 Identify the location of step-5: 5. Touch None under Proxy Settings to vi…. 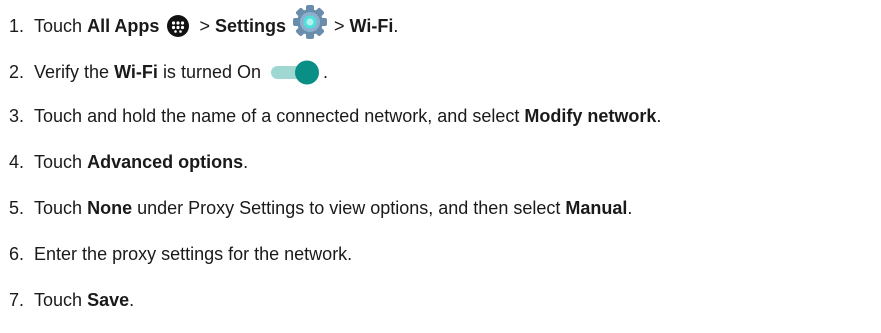
(320, 208).